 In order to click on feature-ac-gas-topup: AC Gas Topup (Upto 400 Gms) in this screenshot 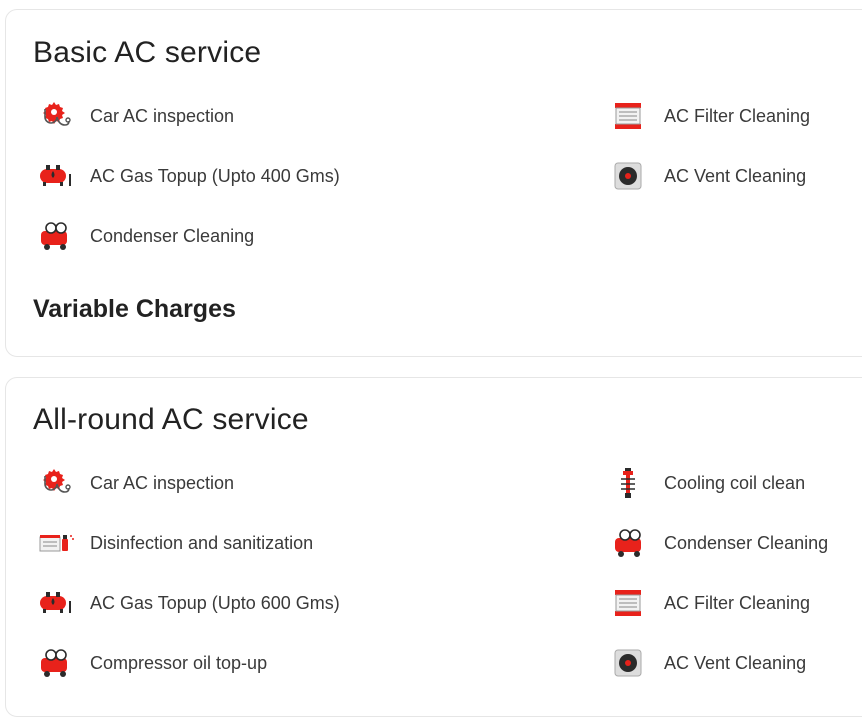, I will do `click(188, 176)`.